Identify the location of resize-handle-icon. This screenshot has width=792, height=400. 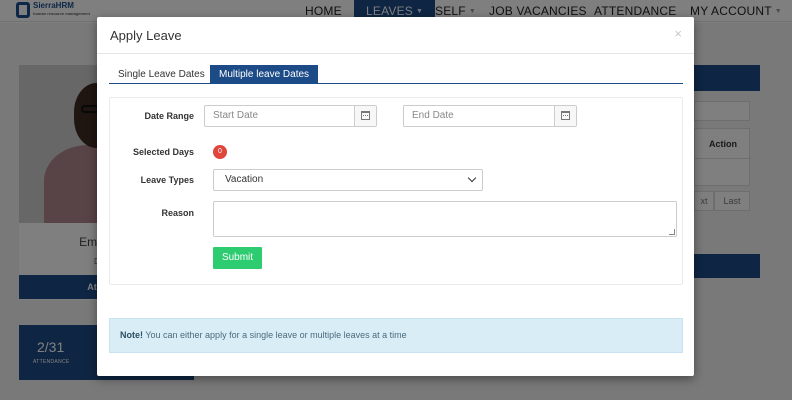
(672, 232).